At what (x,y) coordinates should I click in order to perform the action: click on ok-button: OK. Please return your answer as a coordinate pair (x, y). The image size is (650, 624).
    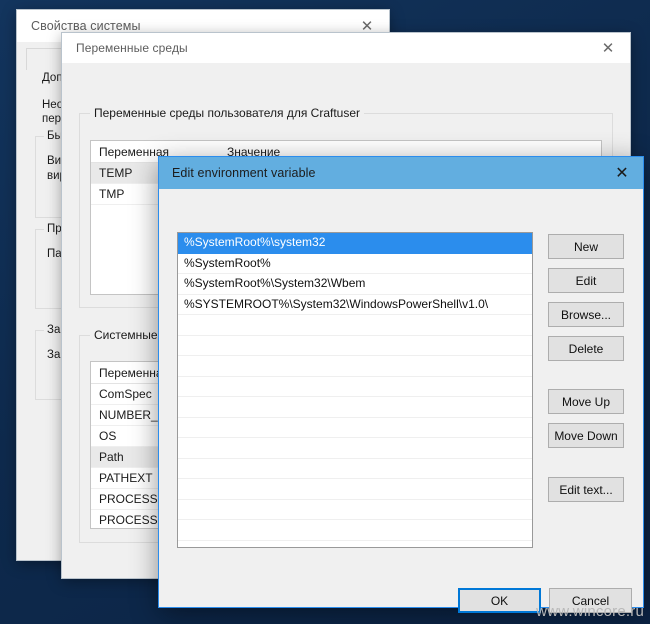
    Looking at the image, I should click on (499, 600).